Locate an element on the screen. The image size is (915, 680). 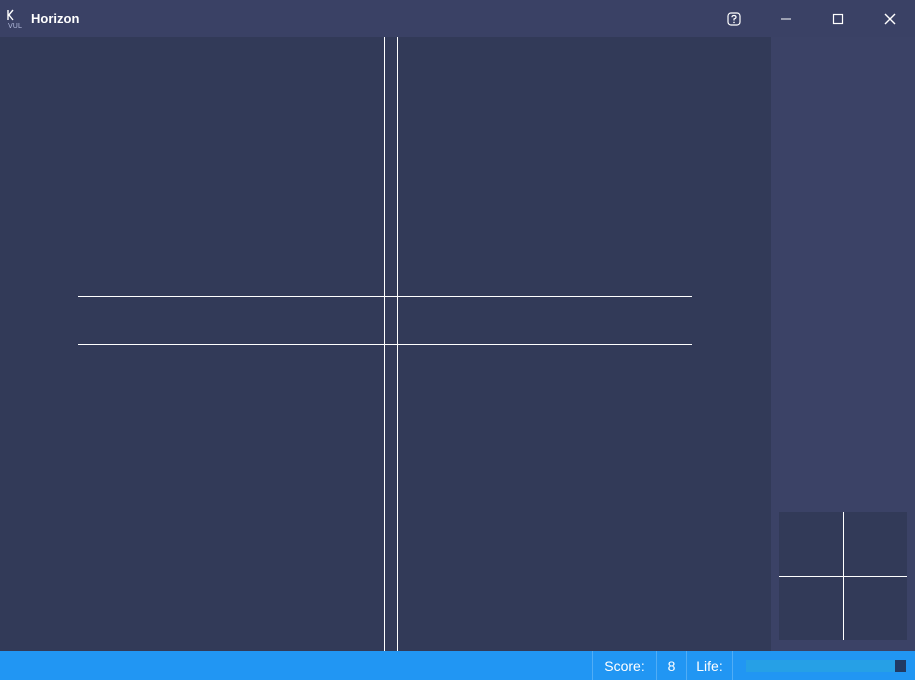
score-label: Score: is located at coordinates (624, 665).